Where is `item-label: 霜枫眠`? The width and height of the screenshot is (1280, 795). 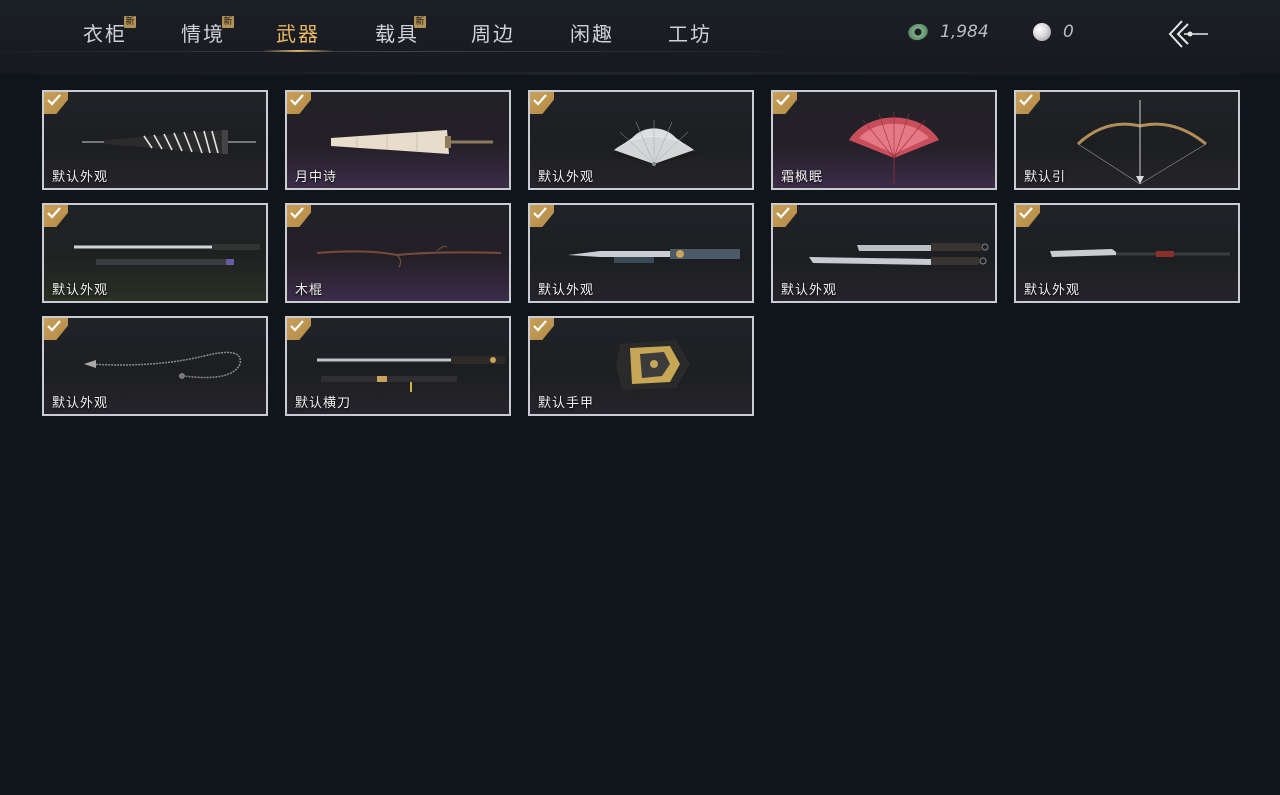 item-label: 霜枫眠 is located at coordinates (802, 177).